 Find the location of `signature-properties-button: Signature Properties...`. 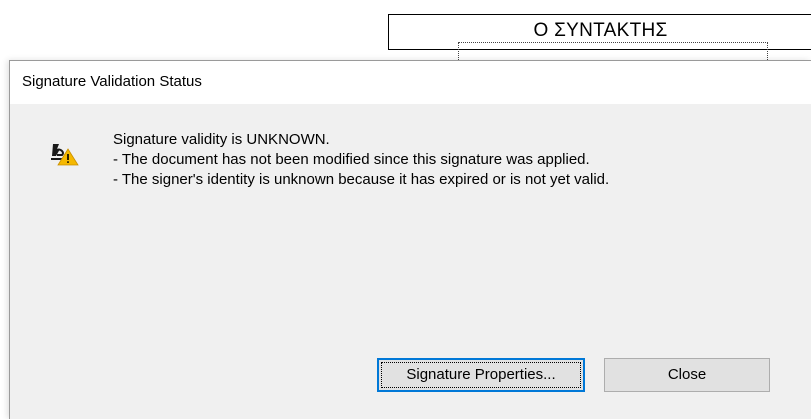

signature-properties-button: Signature Properties... is located at coordinates (481, 375).